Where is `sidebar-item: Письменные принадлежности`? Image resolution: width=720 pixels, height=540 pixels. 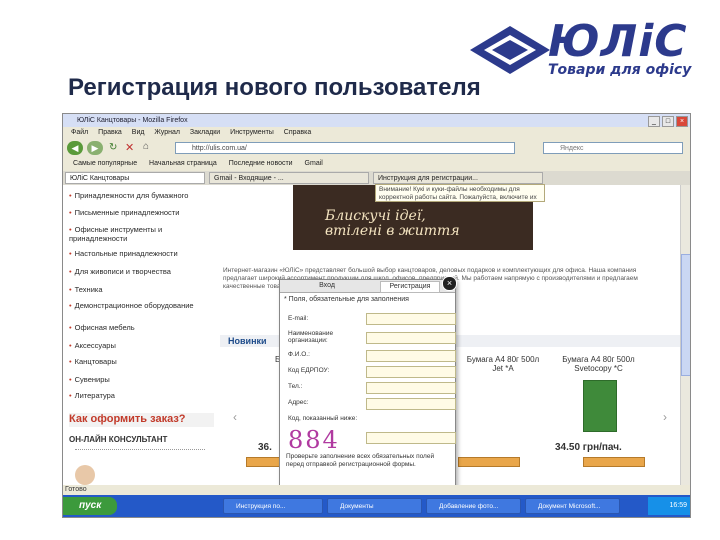
sidebar-item: Письменные принадлежности is located at coordinates (141, 212).